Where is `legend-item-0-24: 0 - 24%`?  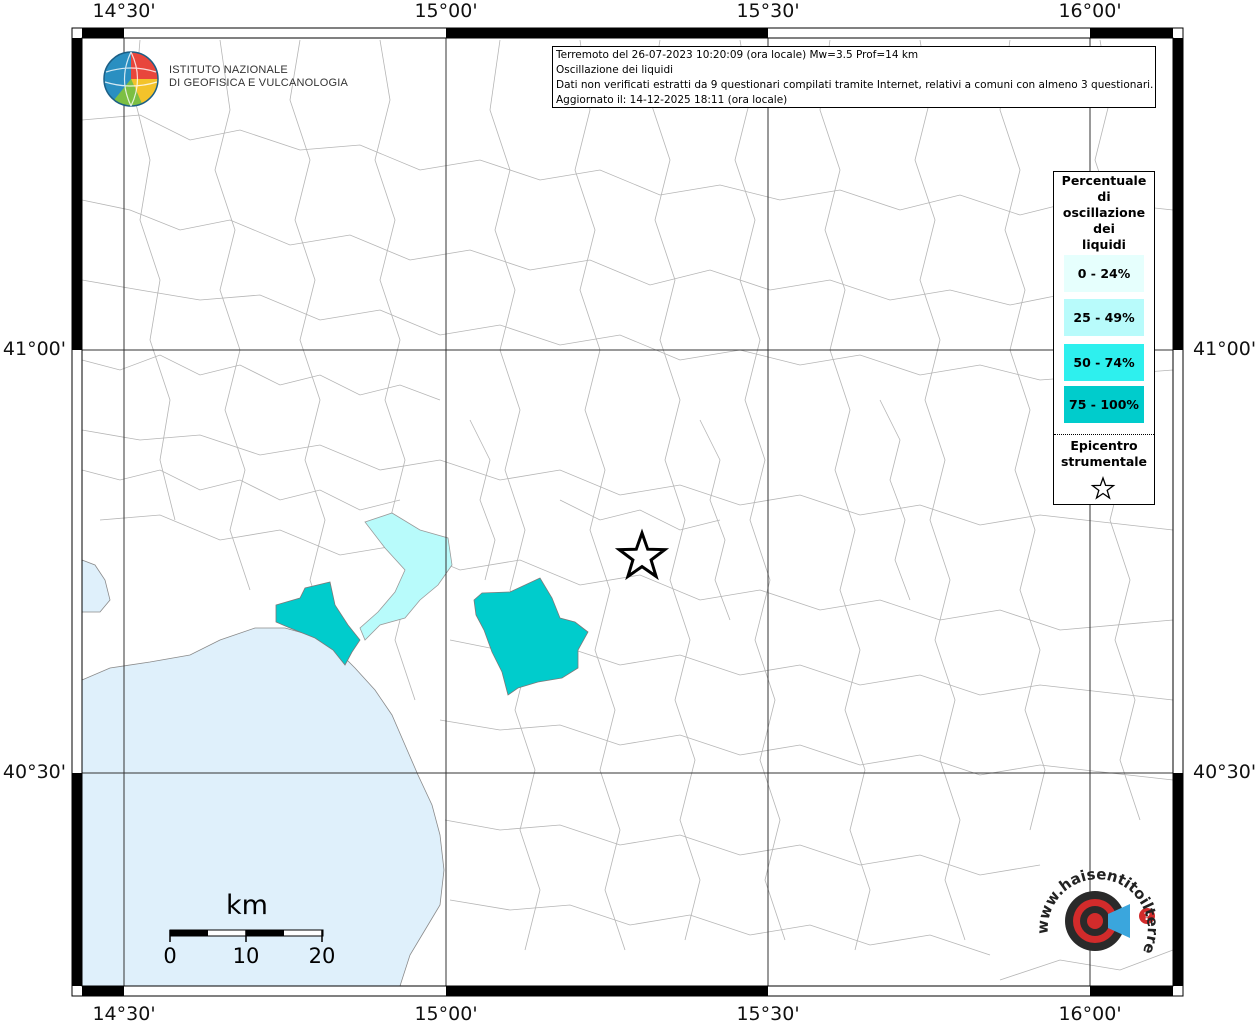
legend-item-0-24: 0 - 24% is located at coordinates (1104, 273).